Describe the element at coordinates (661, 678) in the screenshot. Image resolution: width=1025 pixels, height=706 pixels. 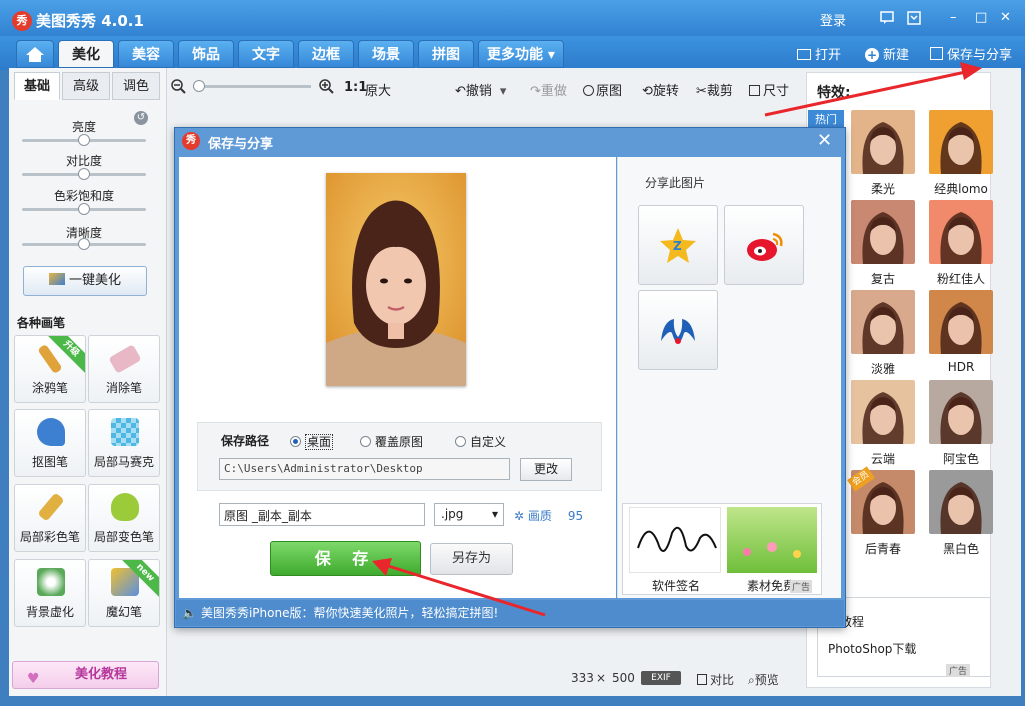
I see `exif-button: EXIF` at that location.